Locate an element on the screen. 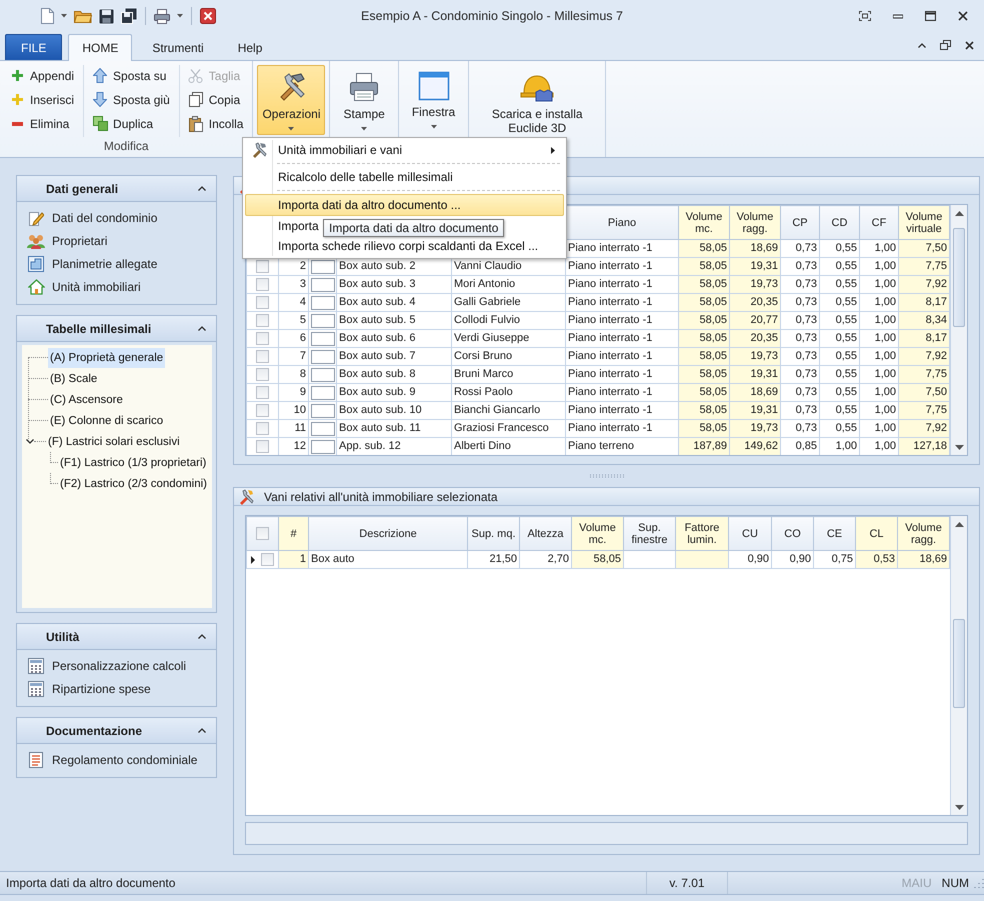 The width and height of the screenshot is (984, 901). sidebar-link: Dati del condominio is located at coordinates (92, 218).